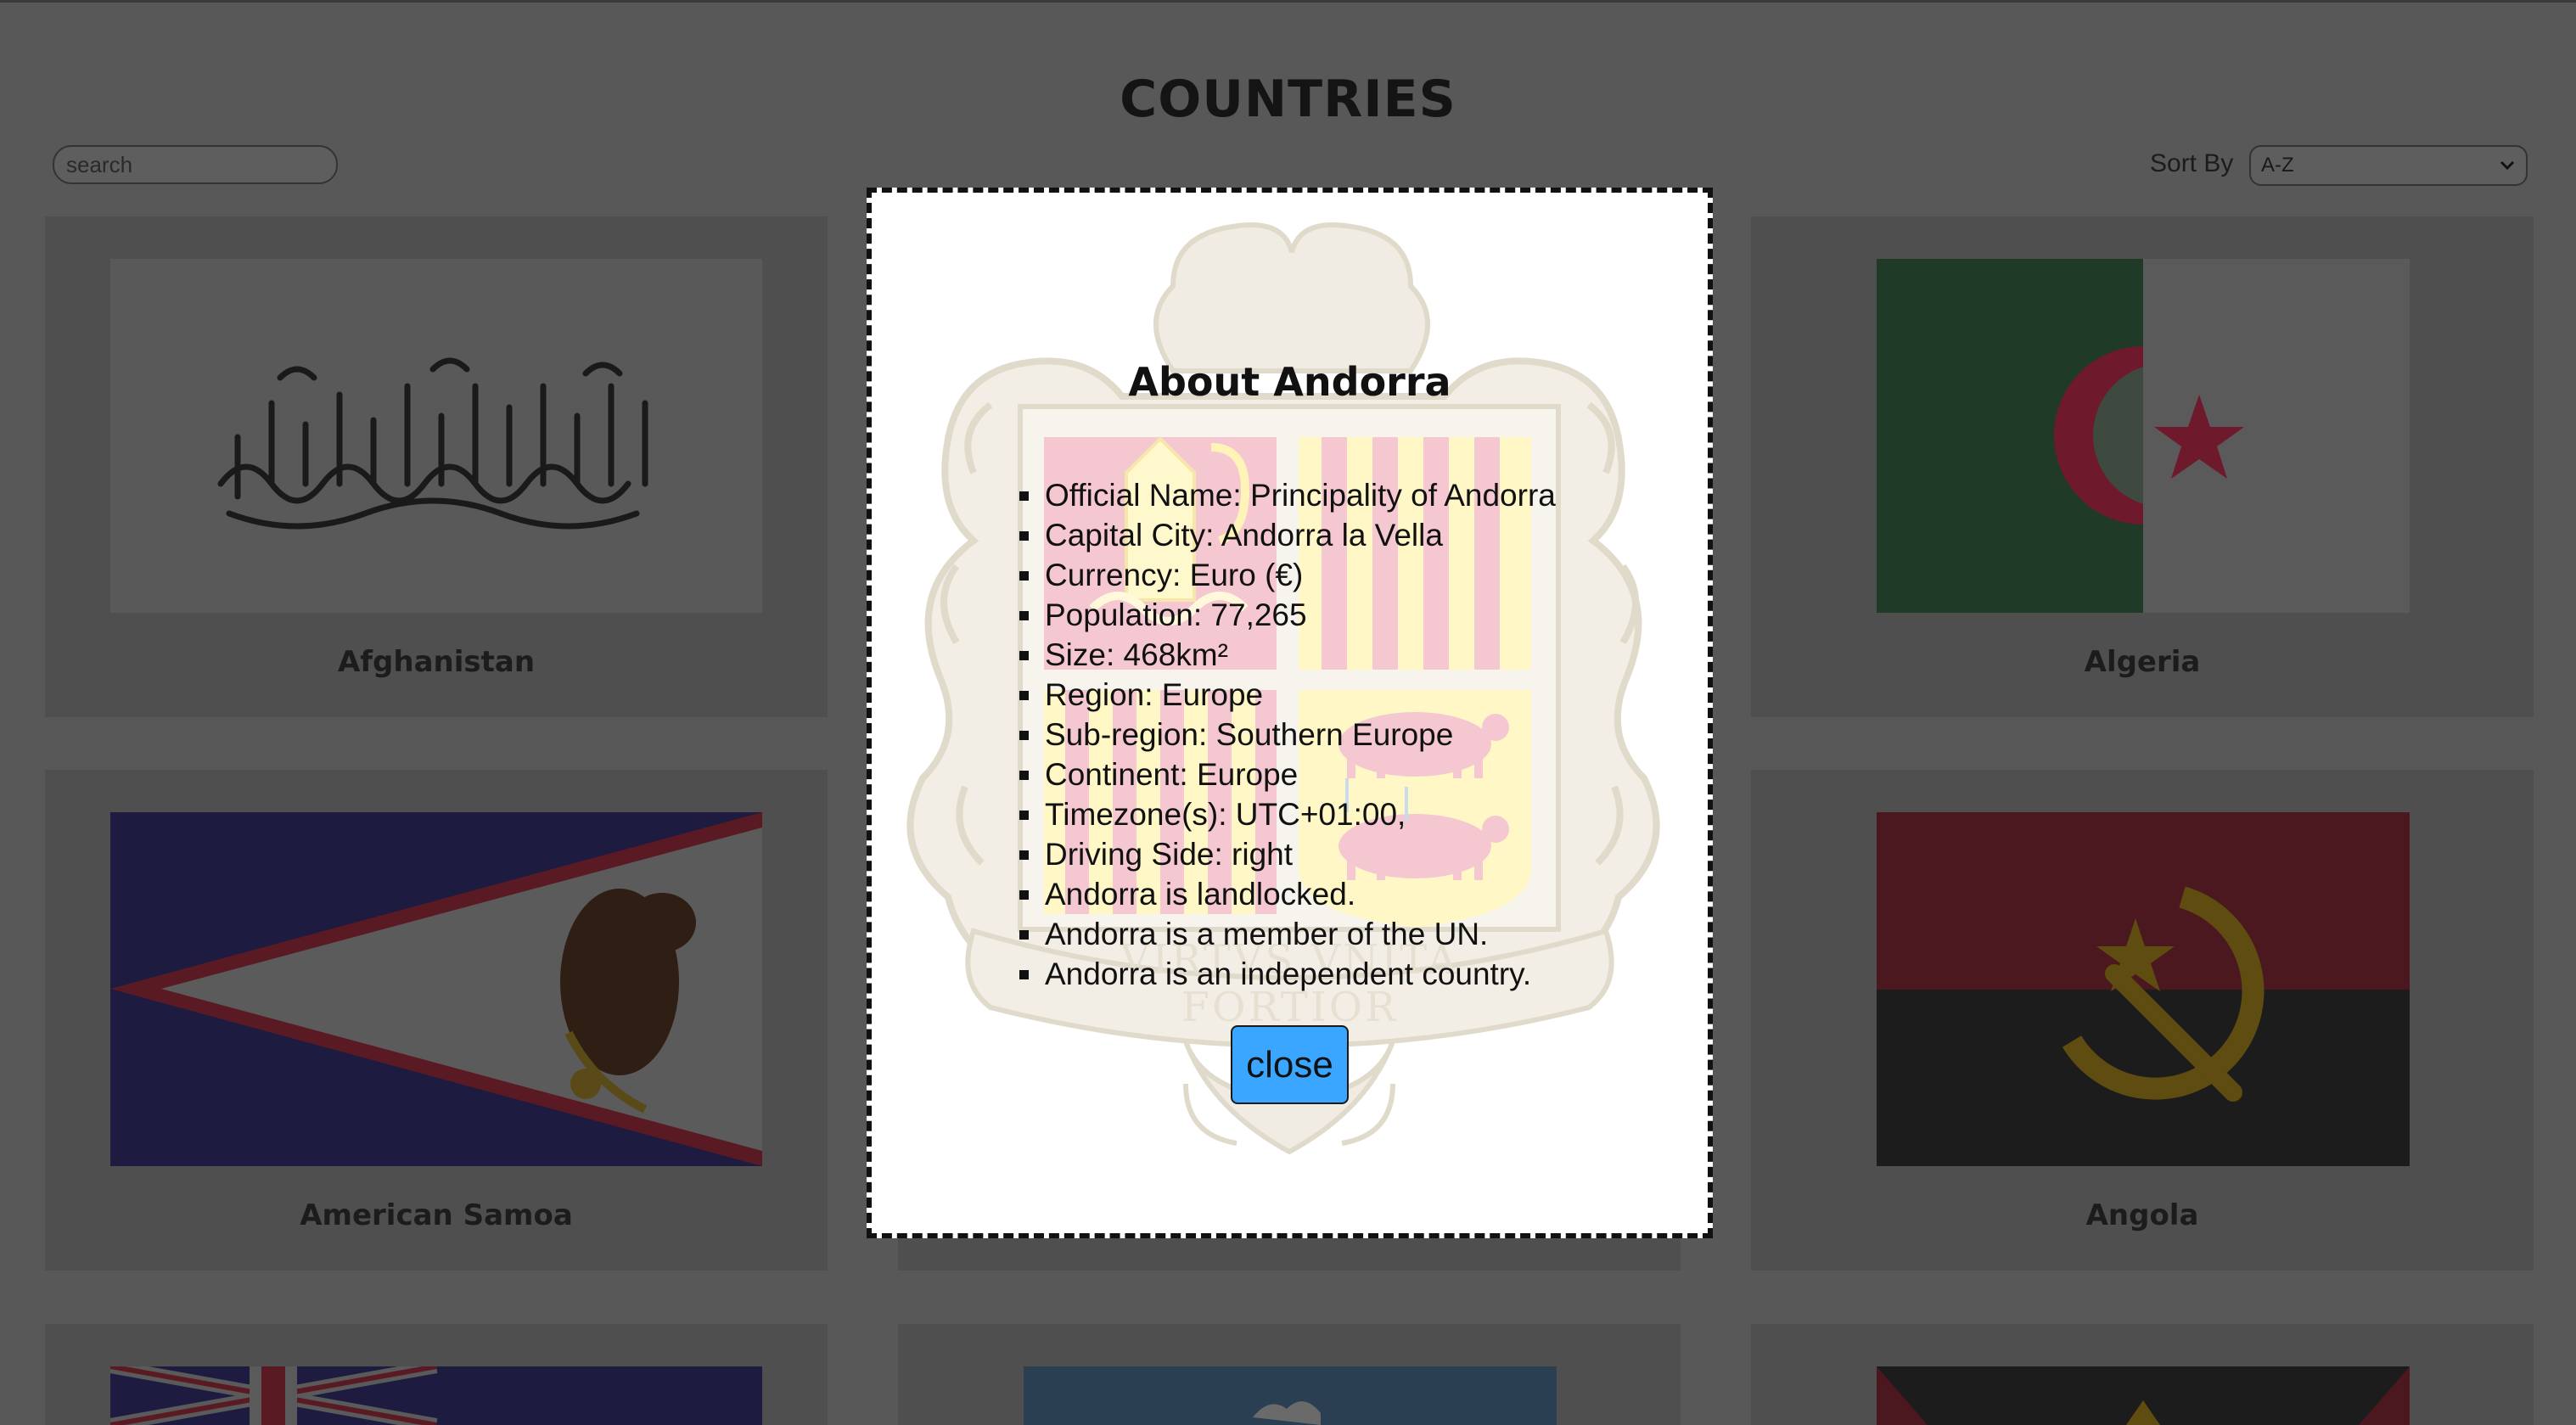 The height and width of the screenshot is (1425, 2576). What do you see at coordinates (195, 164) in the screenshot?
I see `search-input` at bounding box center [195, 164].